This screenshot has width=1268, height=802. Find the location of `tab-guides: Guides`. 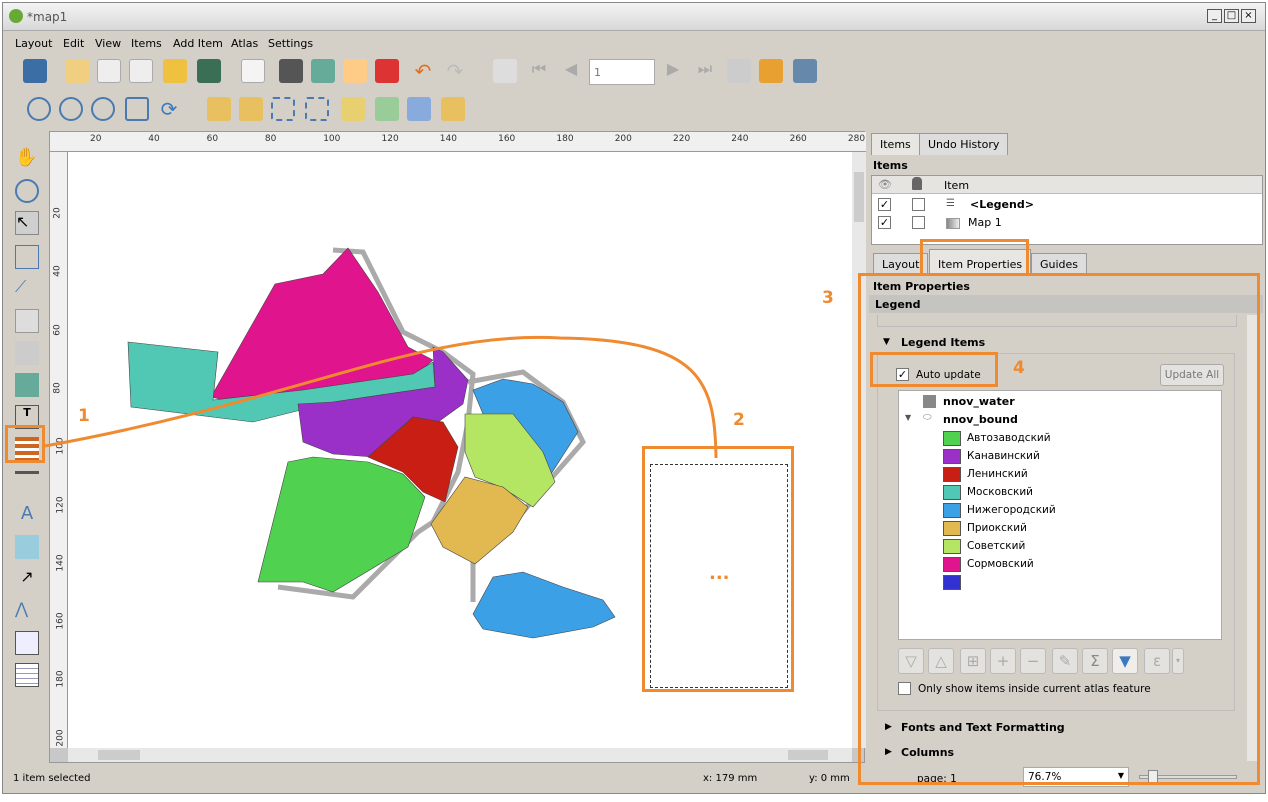

tab-guides: Guides is located at coordinates (1059, 264).